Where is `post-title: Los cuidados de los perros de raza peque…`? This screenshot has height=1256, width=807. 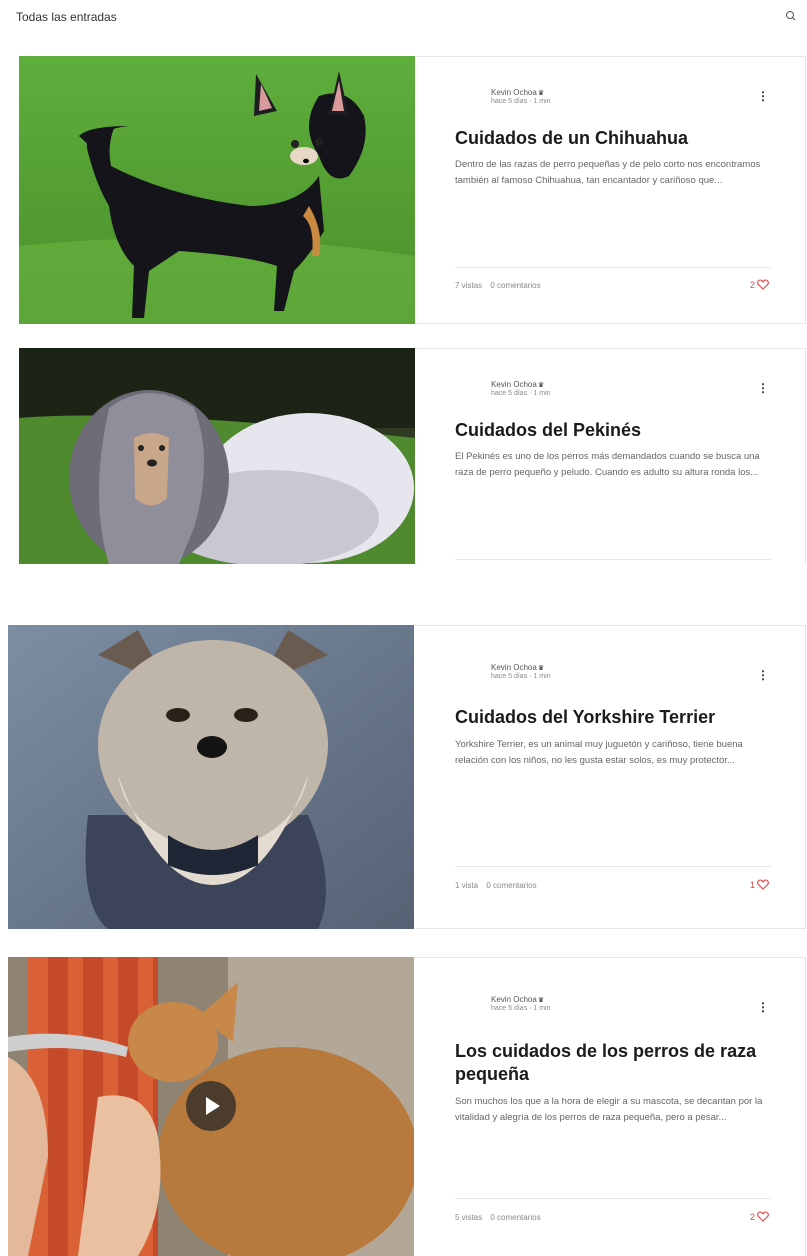
post-title: Los cuidados de los perros de raza peque… is located at coordinates (615, 1063).